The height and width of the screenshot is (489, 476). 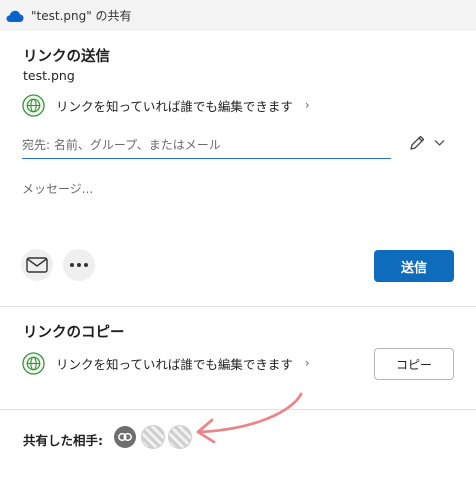 I want to click on link-avatar, so click(x=125, y=437).